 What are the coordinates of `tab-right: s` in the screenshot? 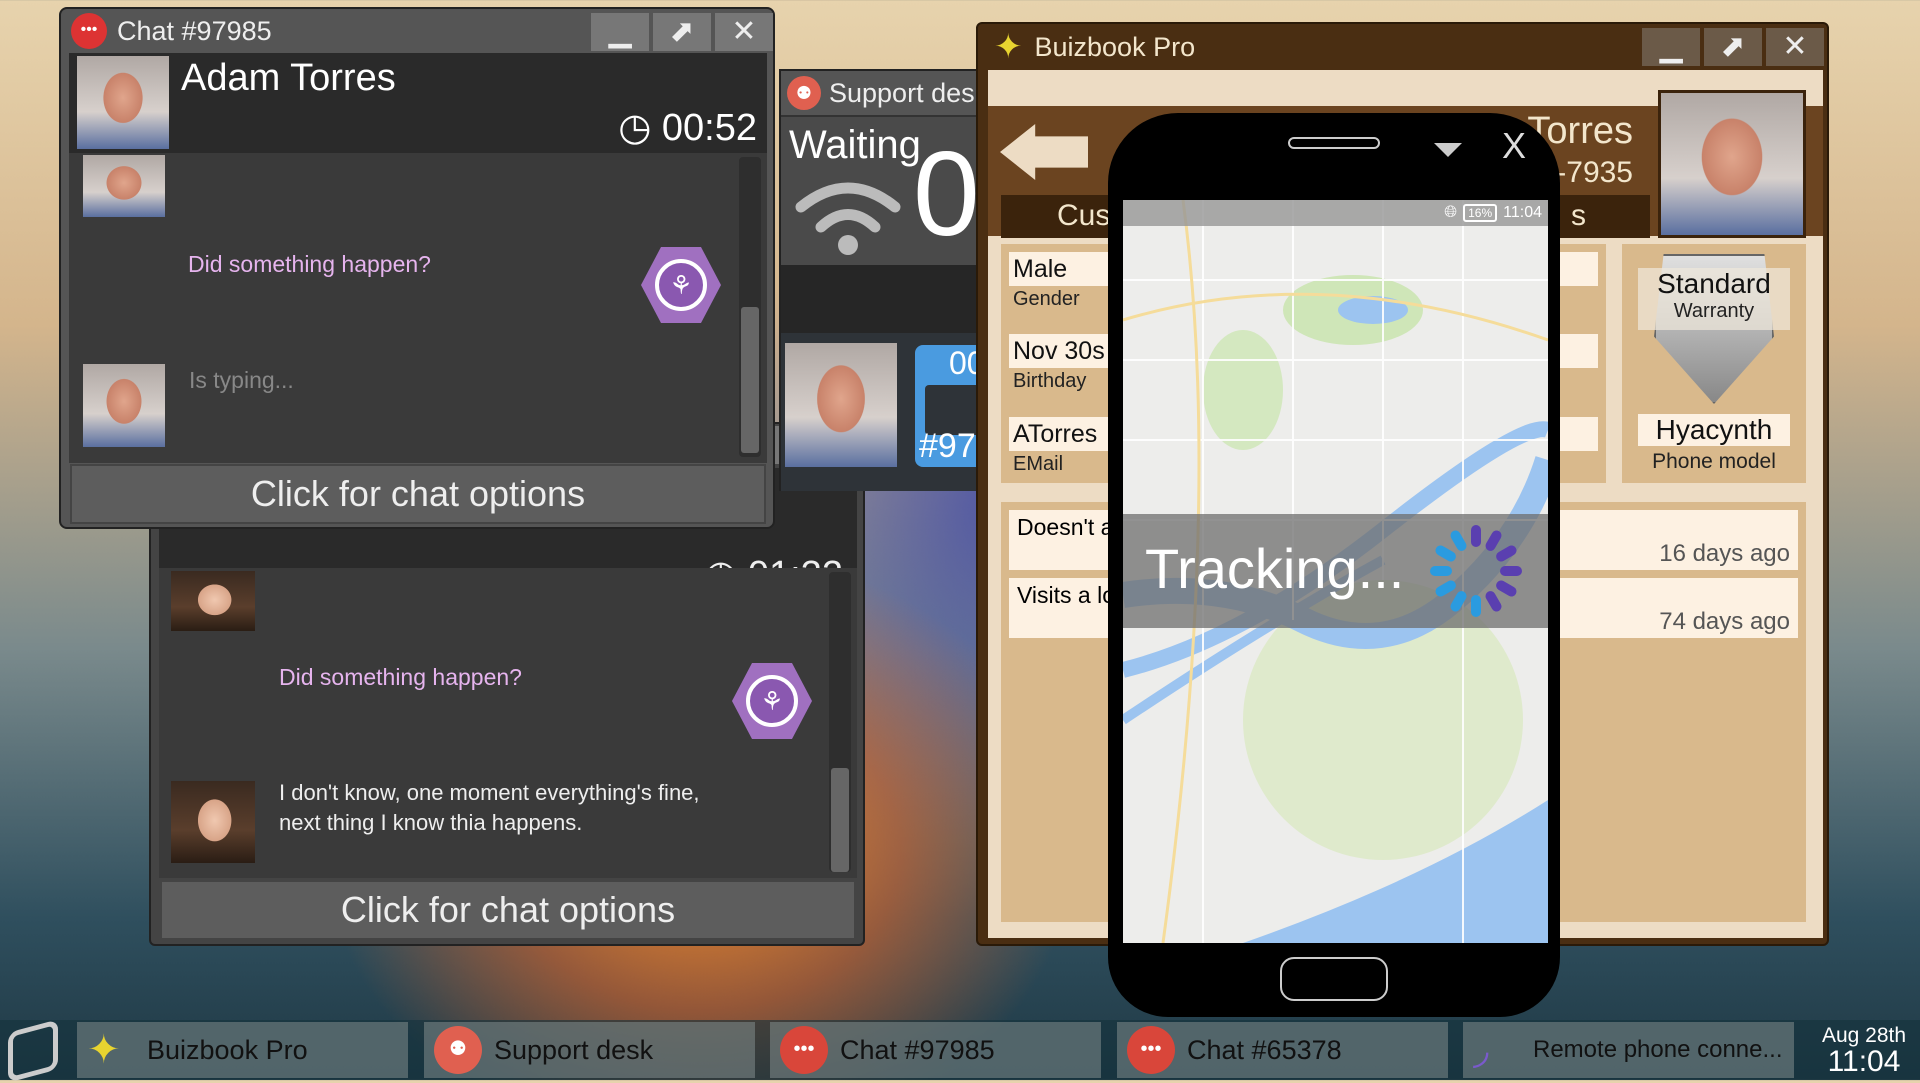 It's located at (1578, 216).